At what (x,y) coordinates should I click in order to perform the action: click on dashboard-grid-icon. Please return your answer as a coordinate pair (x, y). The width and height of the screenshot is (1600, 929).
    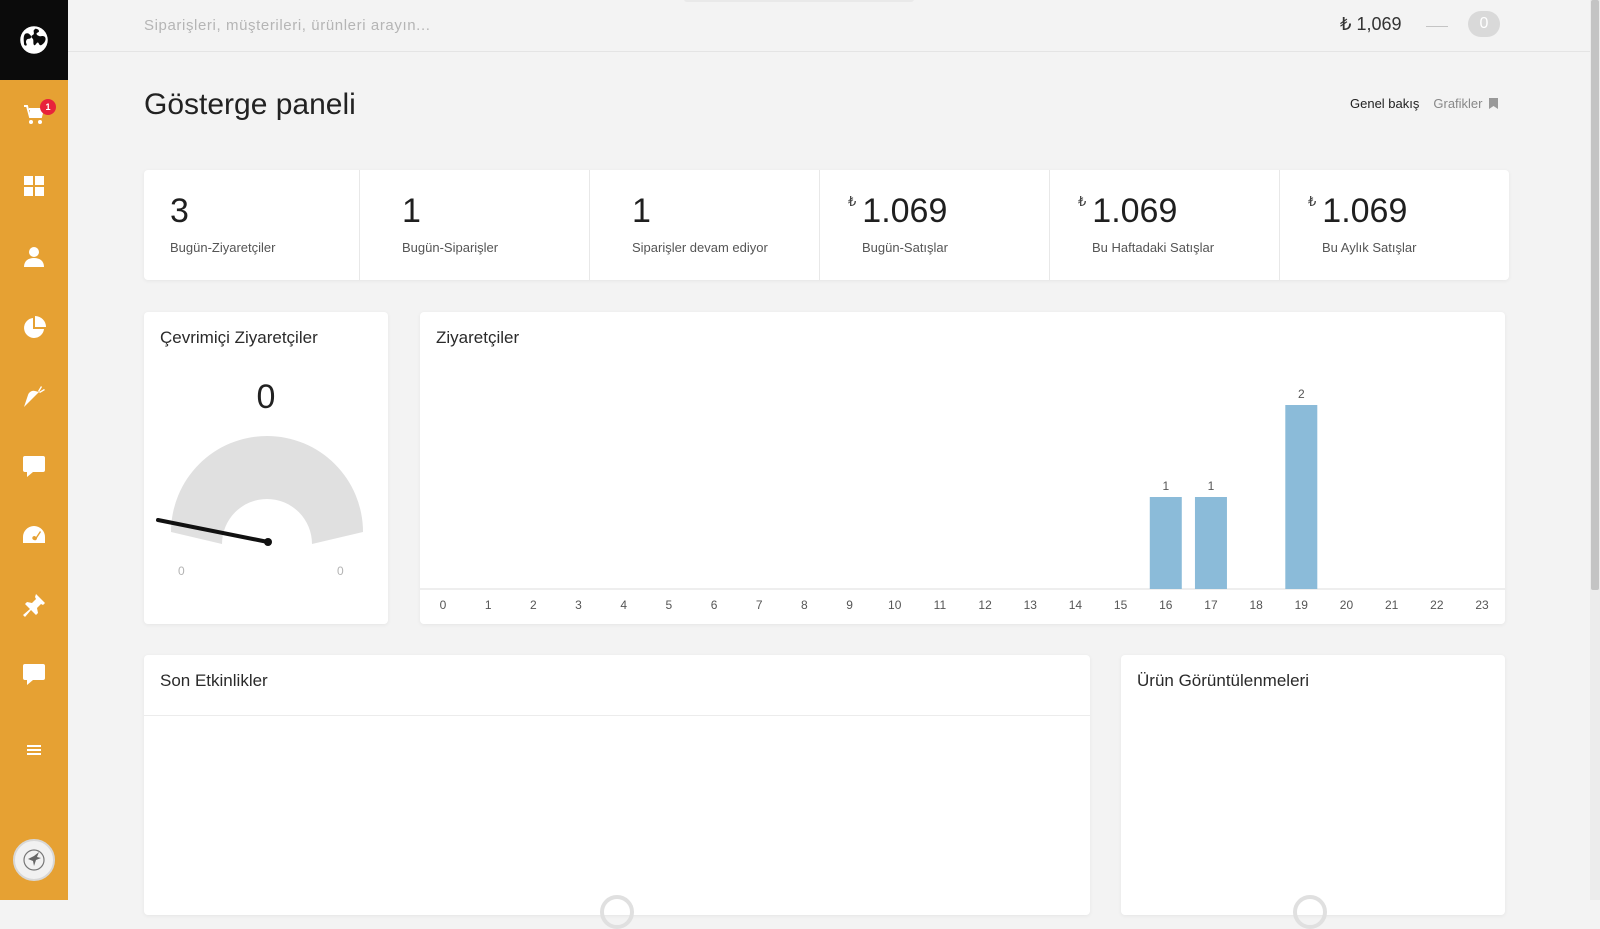
    Looking at the image, I should click on (34, 186).